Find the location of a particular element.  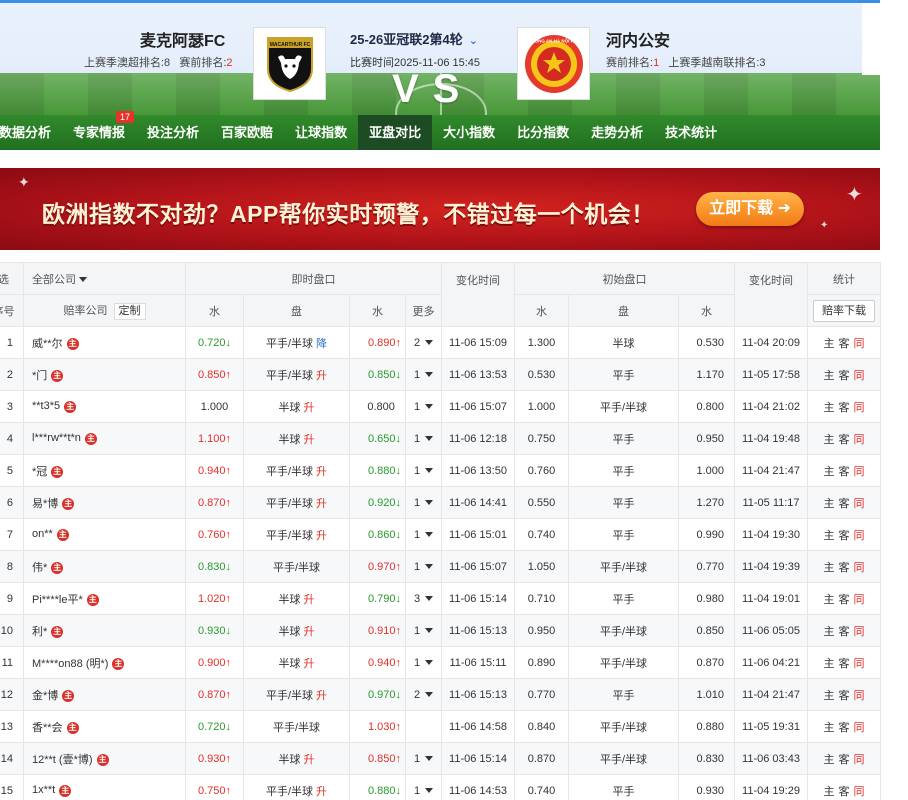

promo-banner: ✦ ✦ ✦ 欧洲指数不对劲？APP帮你实时预警，不错过每一个机会！ 立即下载 ➜ is located at coordinates (440, 209).